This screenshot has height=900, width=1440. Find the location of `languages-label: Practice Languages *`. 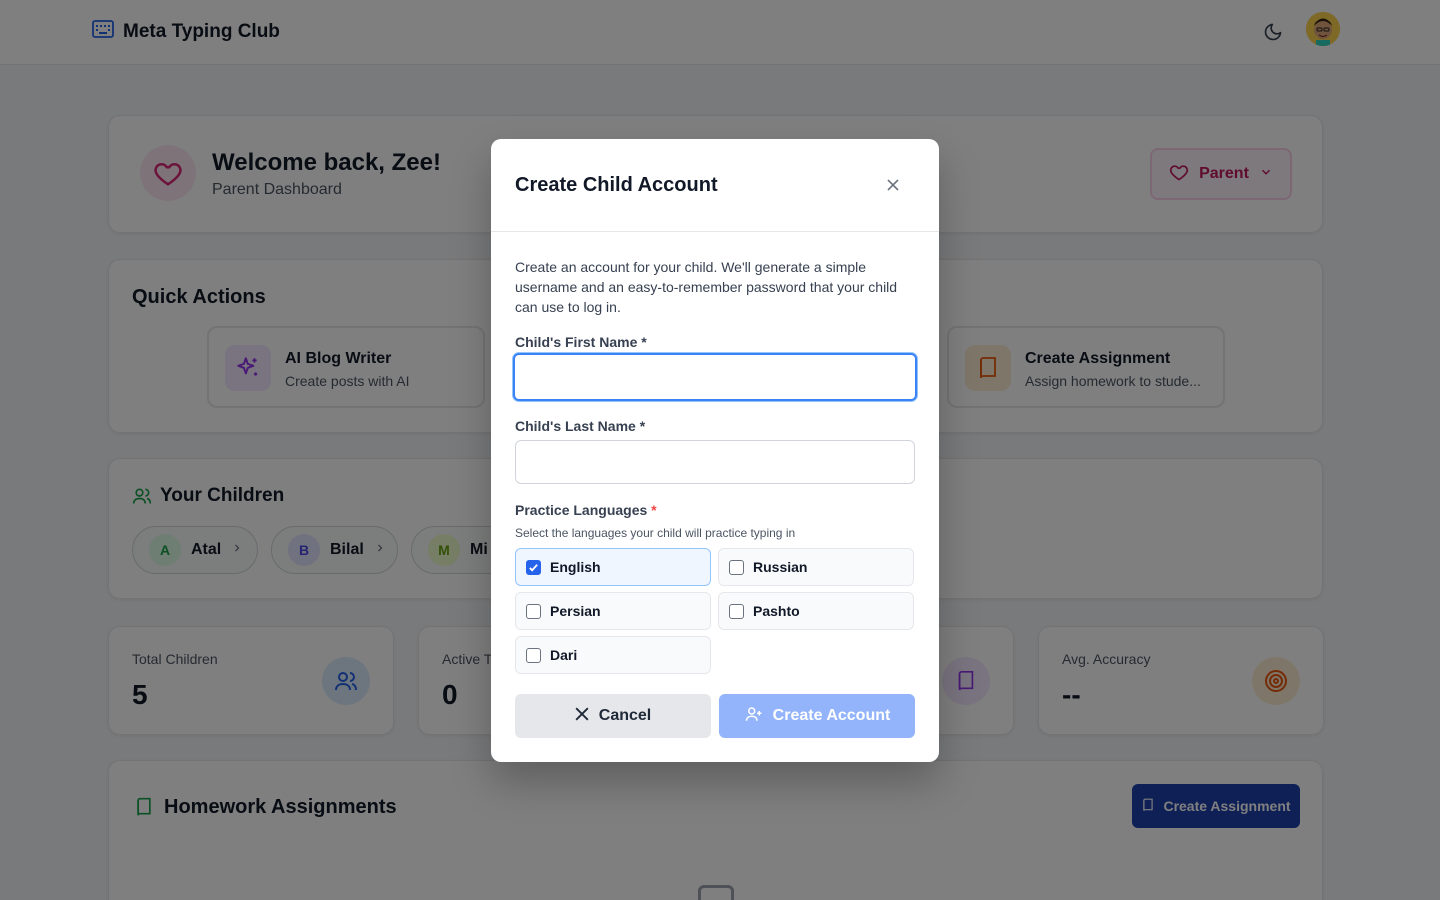

languages-label: Practice Languages * is located at coordinates (586, 510).